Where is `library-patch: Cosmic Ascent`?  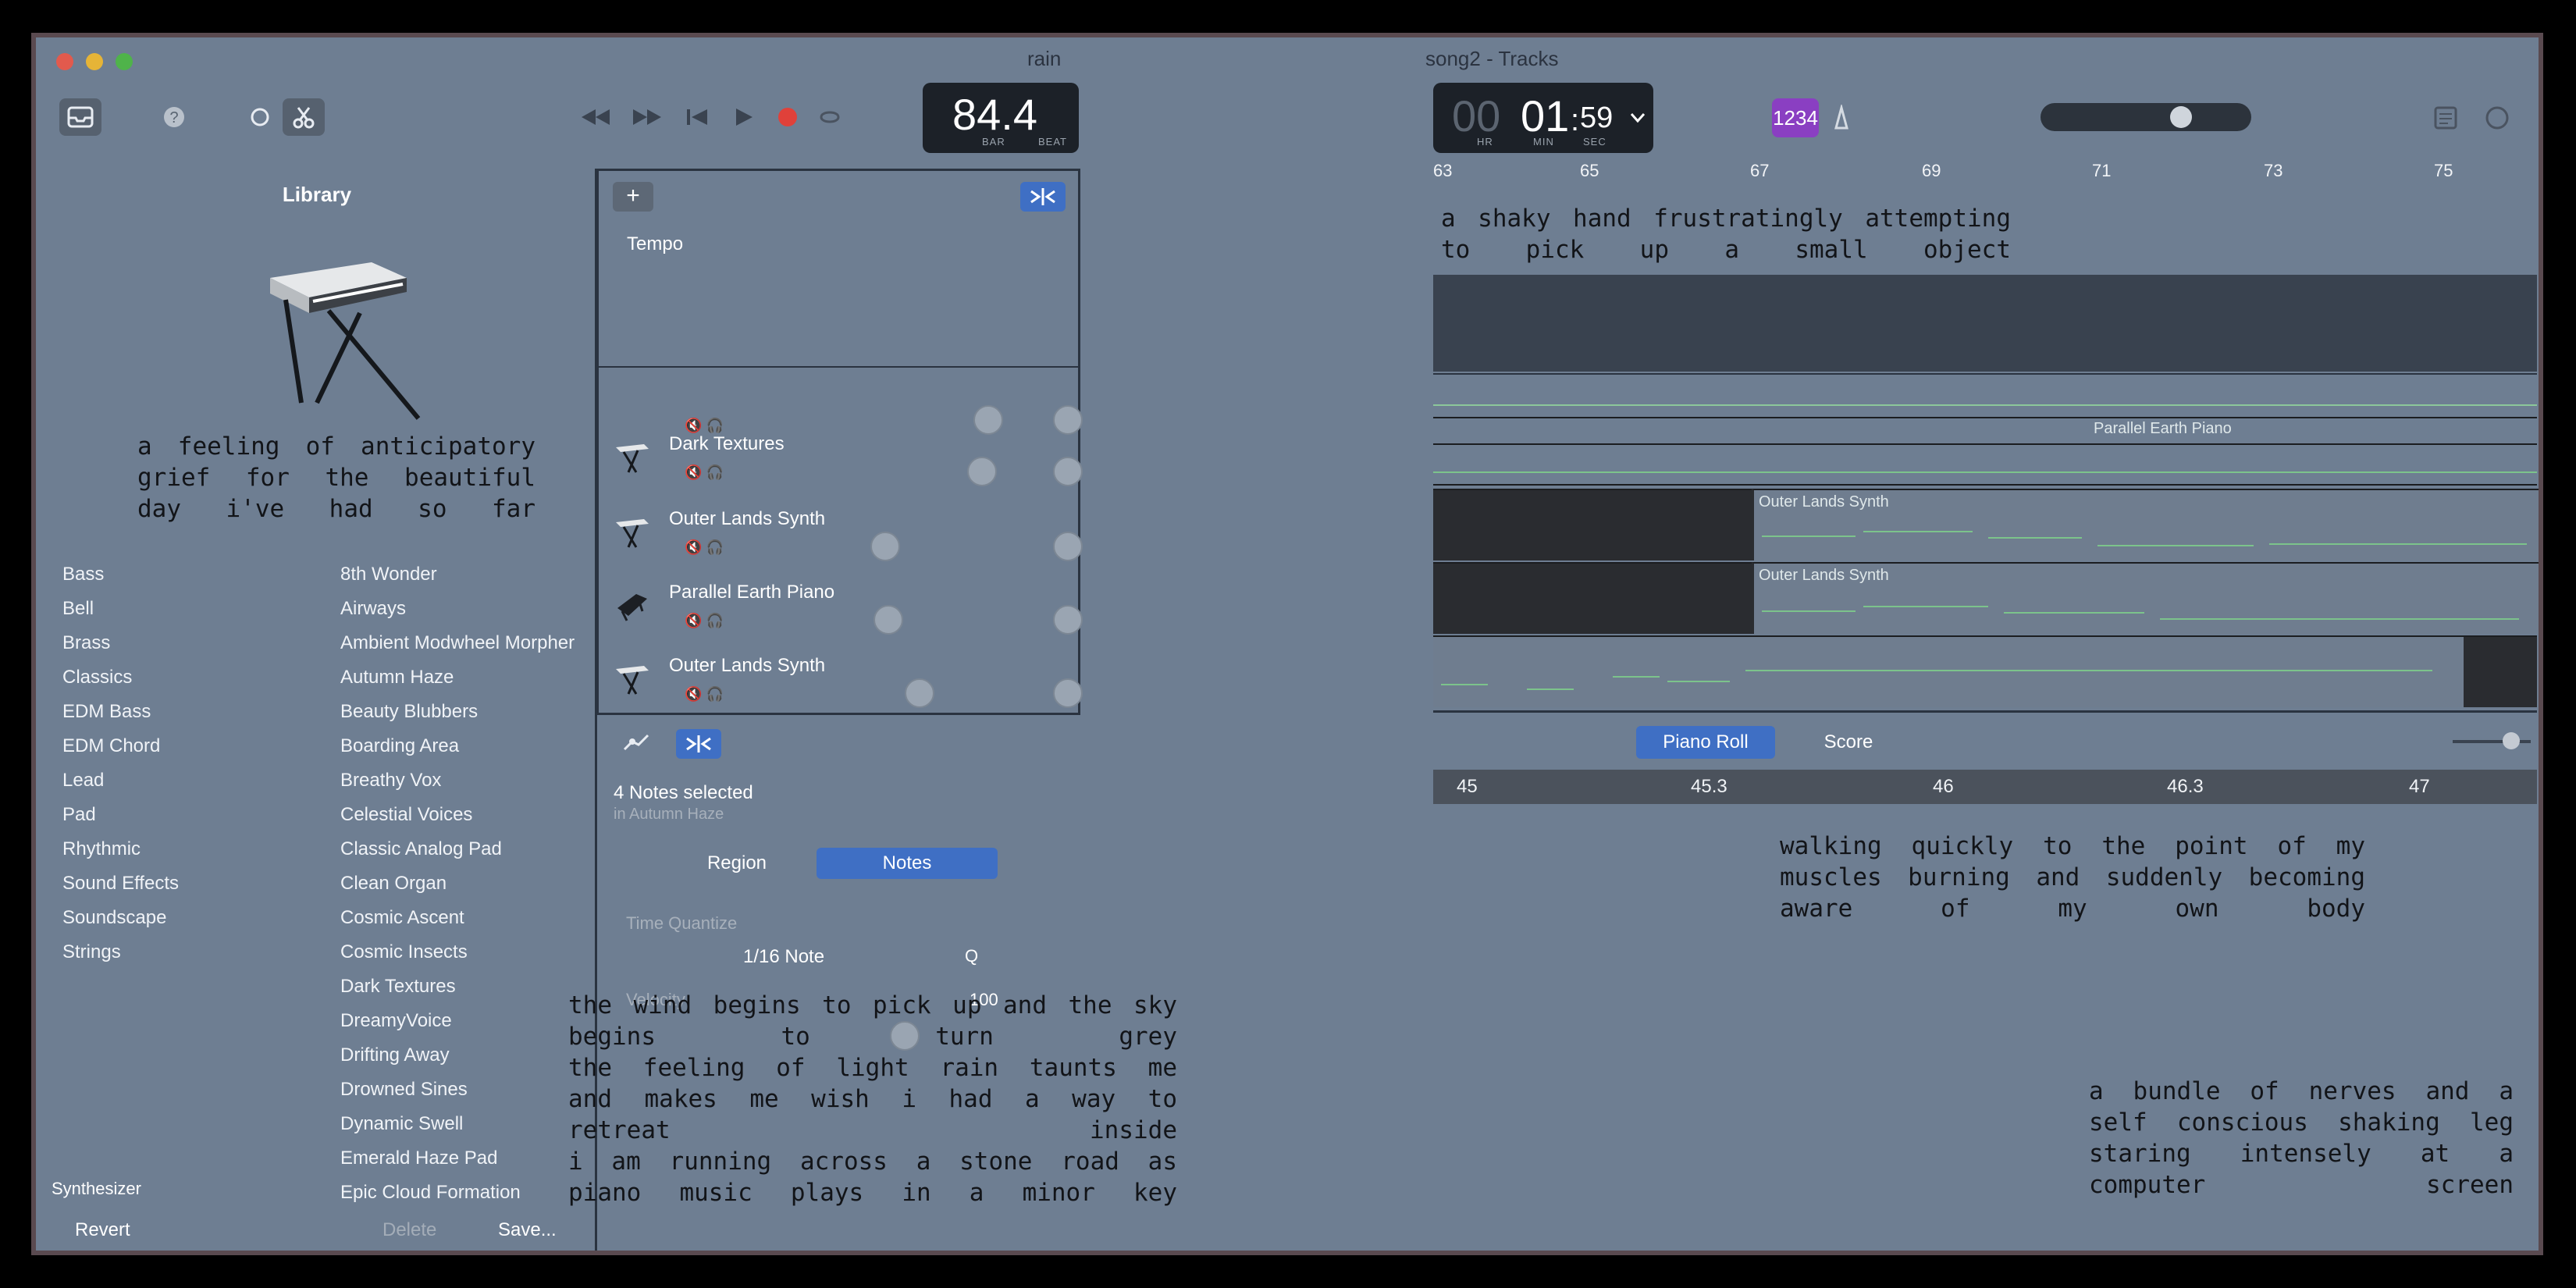 library-patch: Cosmic Ascent is located at coordinates (457, 918).